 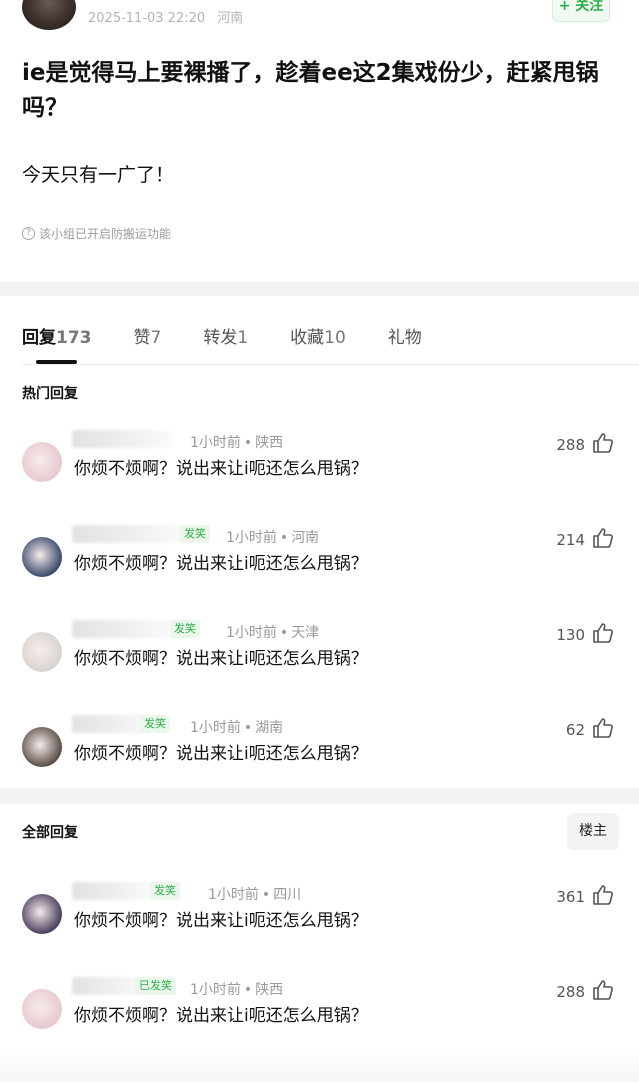 I want to click on like-button: 214, so click(x=585, y=540).